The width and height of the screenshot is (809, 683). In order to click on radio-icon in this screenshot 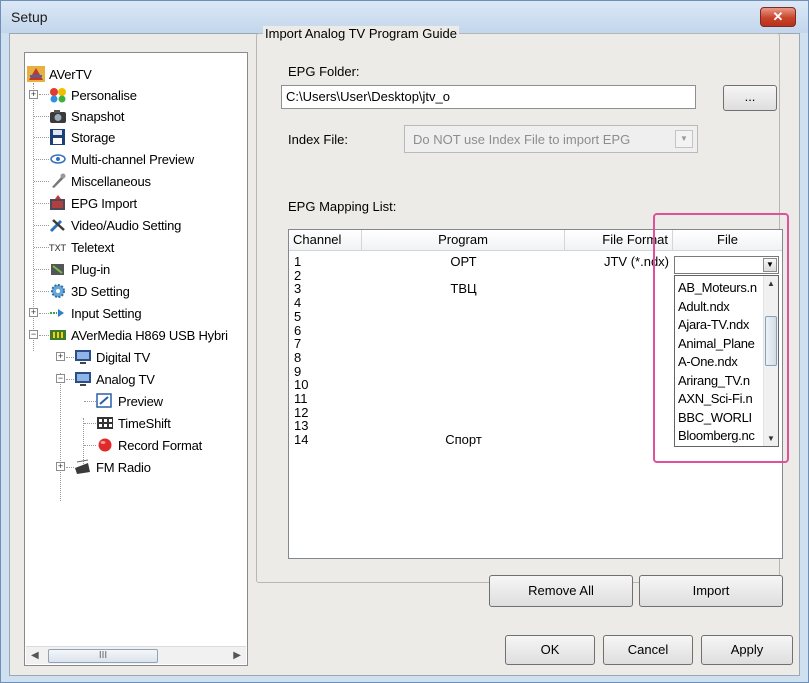, I will do `click(83, 467)`.